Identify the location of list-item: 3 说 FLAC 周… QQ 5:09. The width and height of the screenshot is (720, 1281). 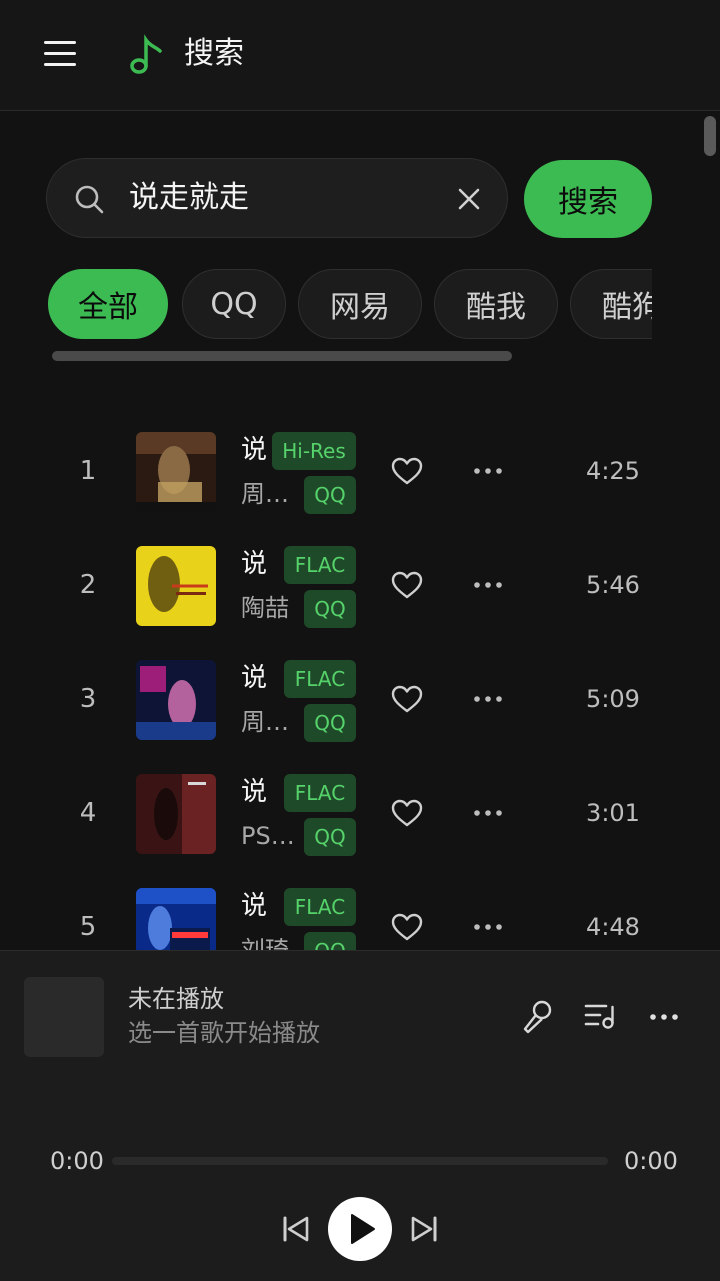
(360, 699).